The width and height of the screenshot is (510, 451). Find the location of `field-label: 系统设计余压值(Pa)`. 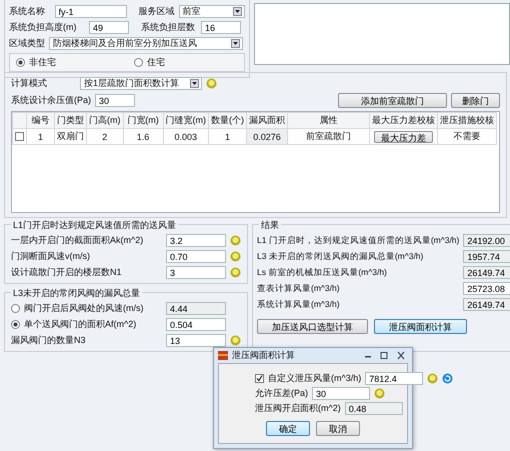

field-label: 系统设计余压值(Pa) is located at coordinates (51, 100).